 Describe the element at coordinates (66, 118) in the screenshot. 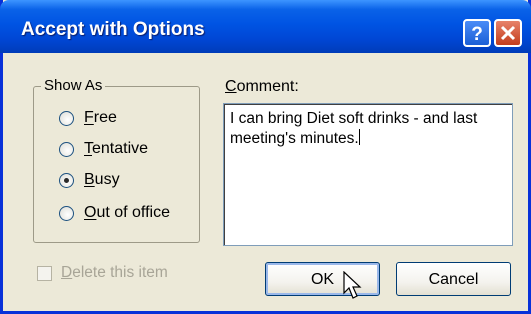

I see `radio-free-button` at that location.